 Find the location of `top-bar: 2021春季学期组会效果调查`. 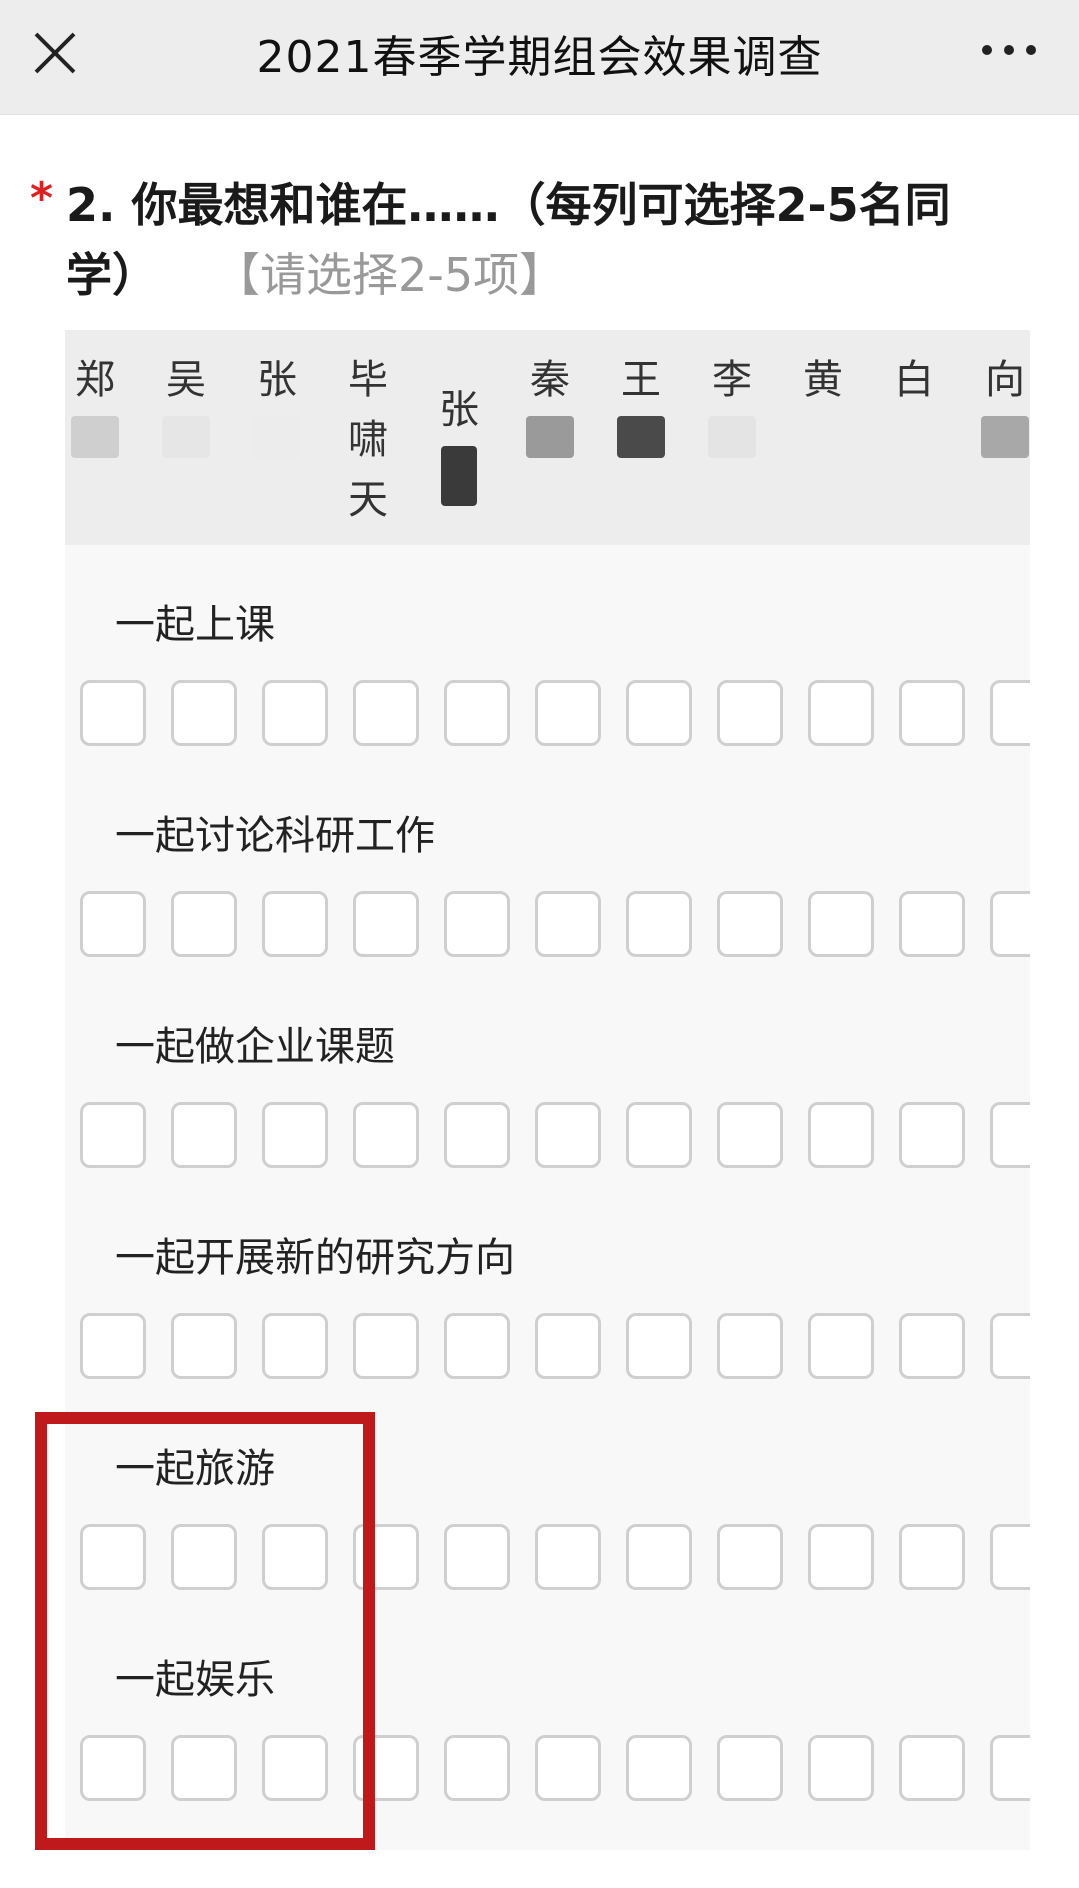

top-bar: 2021春季学期组会效果调查 is located at coordinates (539, 57).